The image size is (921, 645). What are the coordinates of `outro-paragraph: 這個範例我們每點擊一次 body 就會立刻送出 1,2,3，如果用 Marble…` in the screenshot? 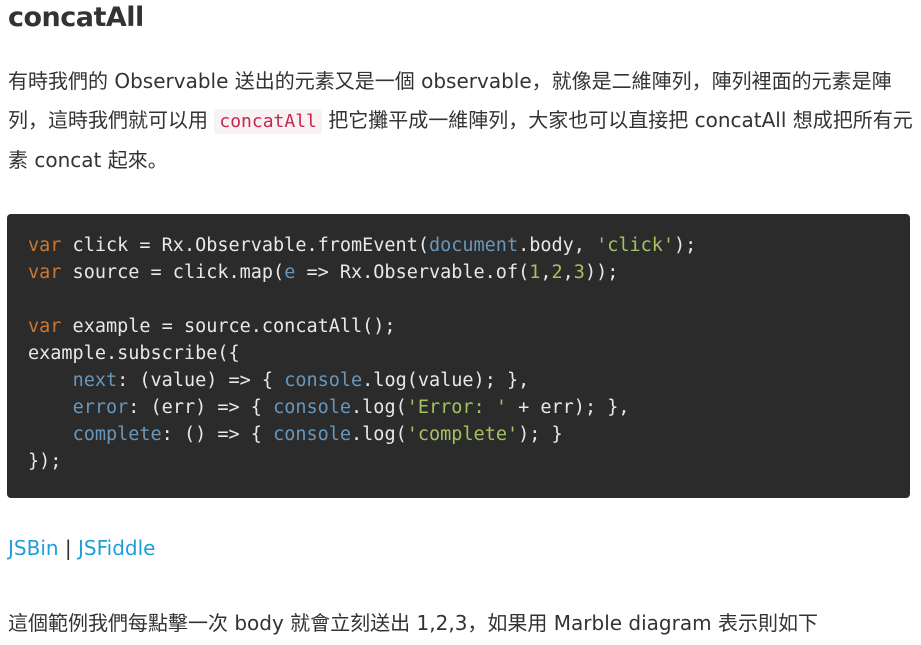 It's located at (413, 623).